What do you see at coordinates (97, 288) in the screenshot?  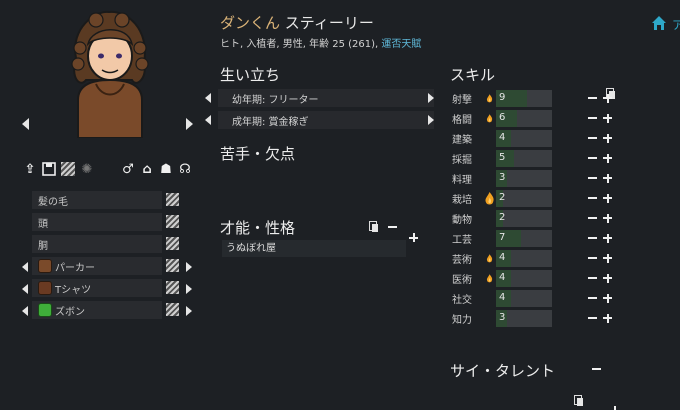 I see `apparel-row-tshirt: Tシャツ` at bounding box center [97, 288].